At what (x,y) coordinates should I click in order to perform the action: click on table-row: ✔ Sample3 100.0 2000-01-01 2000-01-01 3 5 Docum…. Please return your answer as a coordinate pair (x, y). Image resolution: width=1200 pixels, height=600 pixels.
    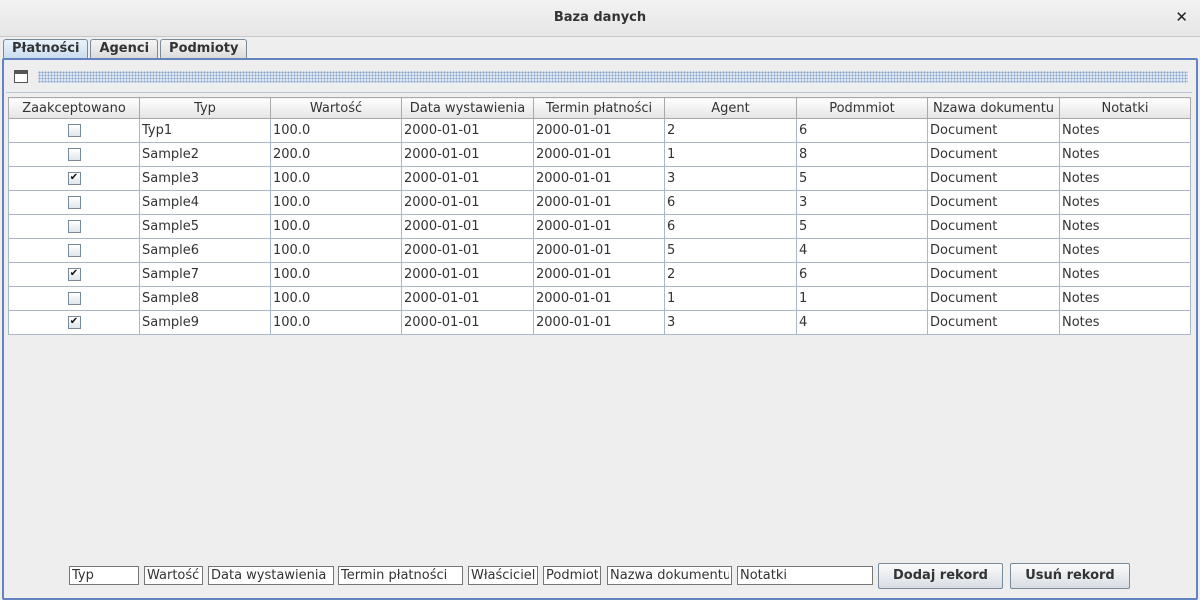
    Looking at the image, I should click on (599, 178).